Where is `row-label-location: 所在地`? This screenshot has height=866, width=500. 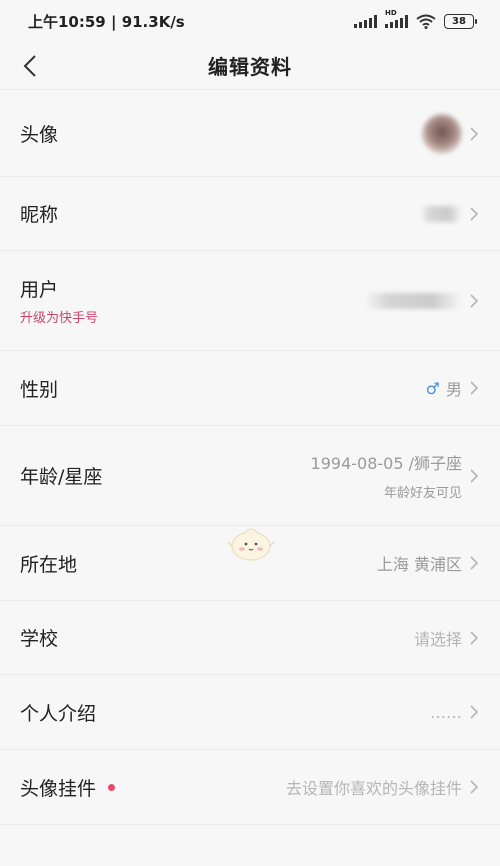 row-label-location: 所在地 is located at coordinates (49, 564).